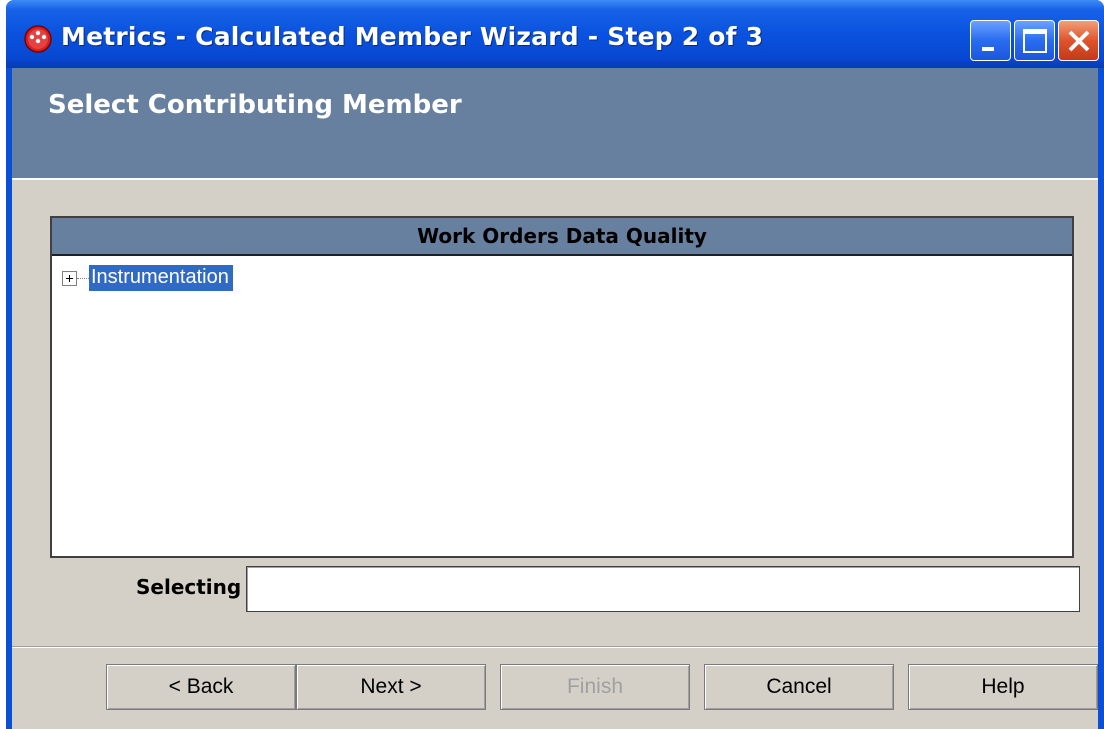  I want to click on tree-node-instrumentation: Instrumentation, so click(147, 278).